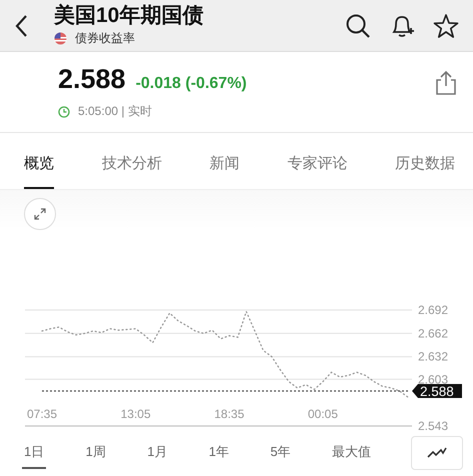 The image size is (473, 476). What do you see at coordinates (21, 26) in the screenshot?
I see `back-icon` at bounding box center [21, 26].